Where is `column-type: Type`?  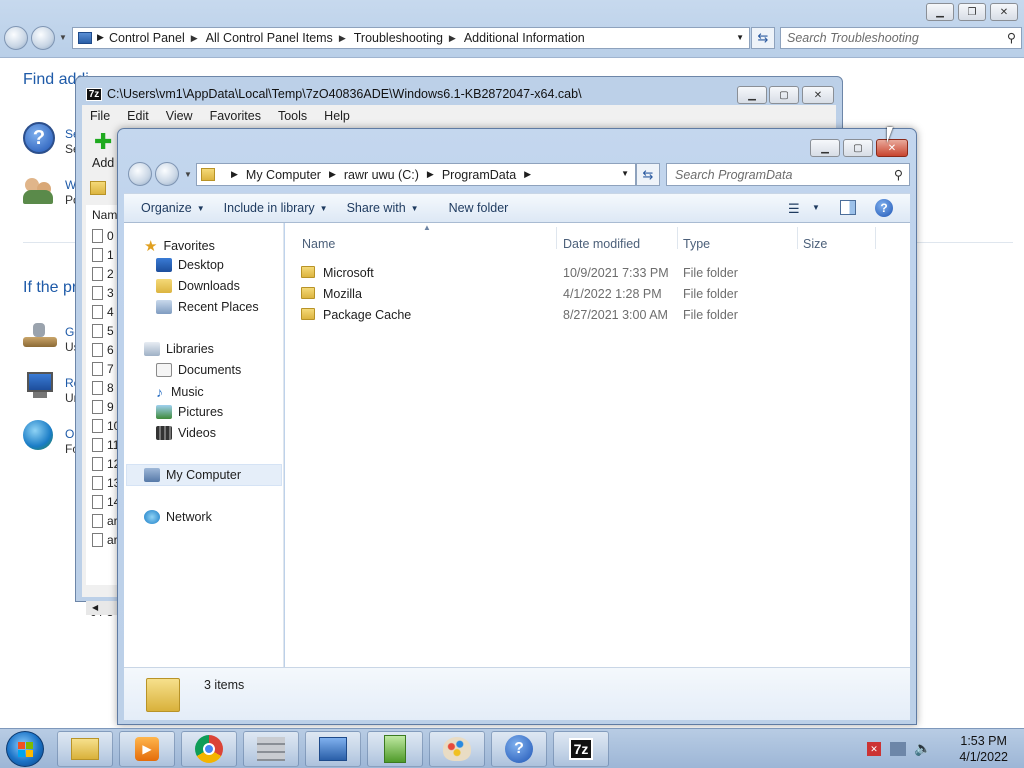
column-type: Type is located at coordinates (696, 244).